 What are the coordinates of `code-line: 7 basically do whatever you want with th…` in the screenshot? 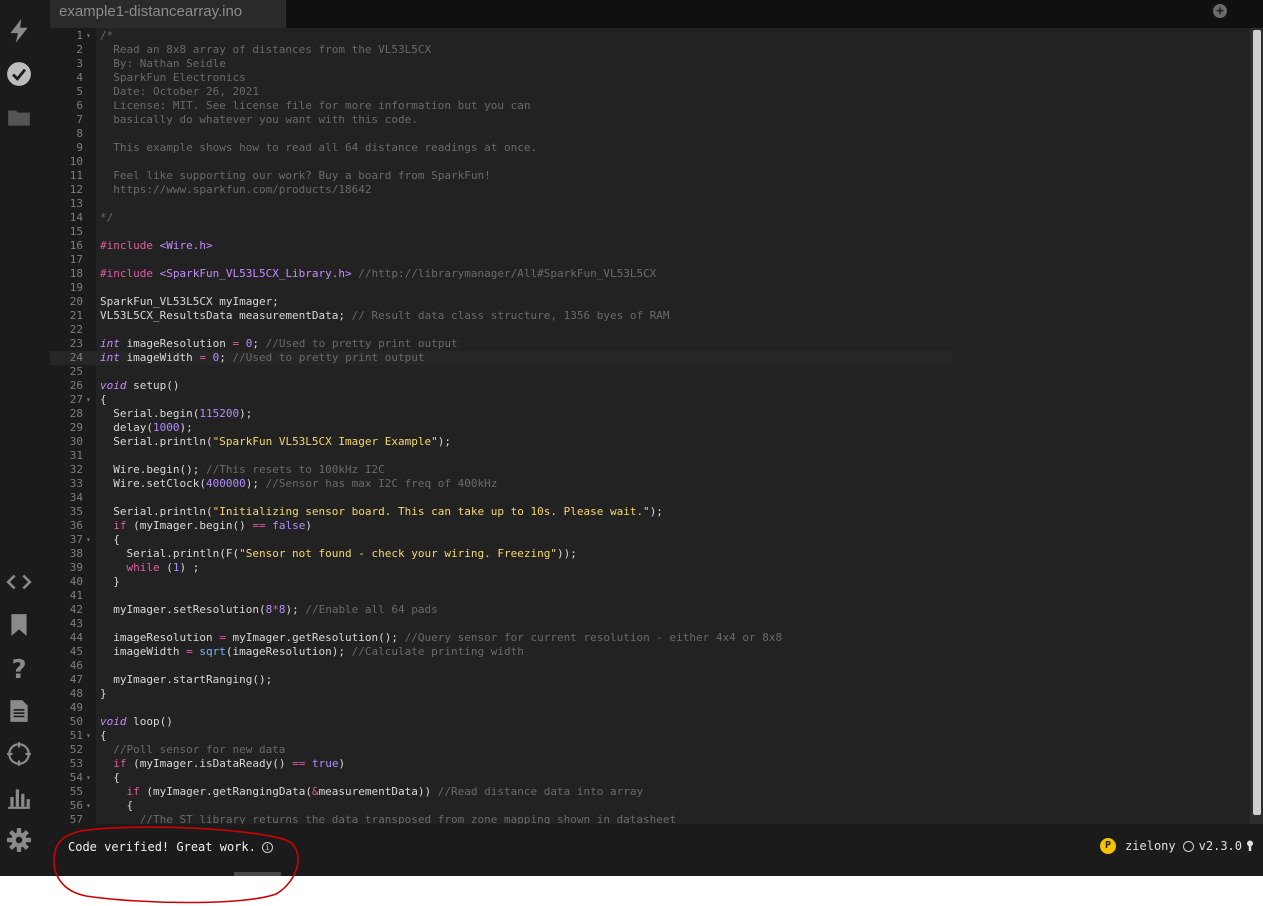 It's located at (650, 120).